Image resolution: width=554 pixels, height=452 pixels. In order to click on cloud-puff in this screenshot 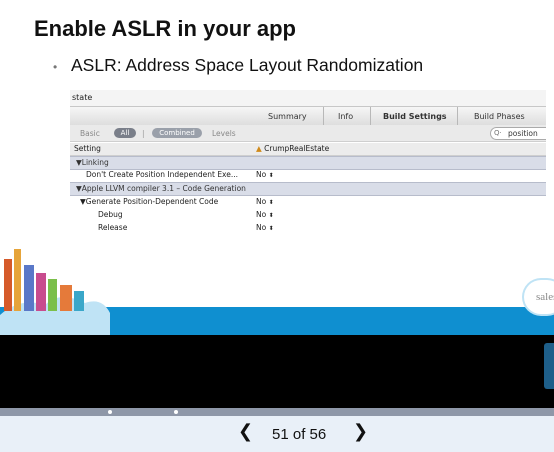, I will do `click(90, 323)`.